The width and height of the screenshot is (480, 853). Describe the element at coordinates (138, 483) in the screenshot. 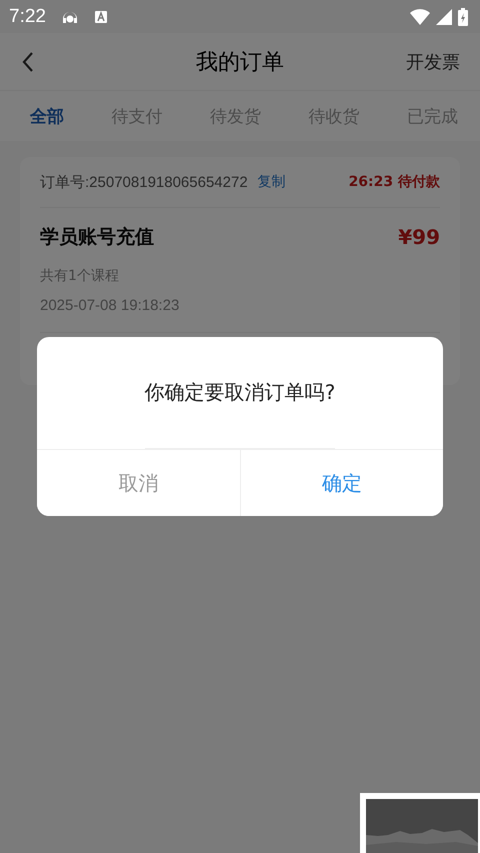

I see `cancel-button: 取消` at that location.